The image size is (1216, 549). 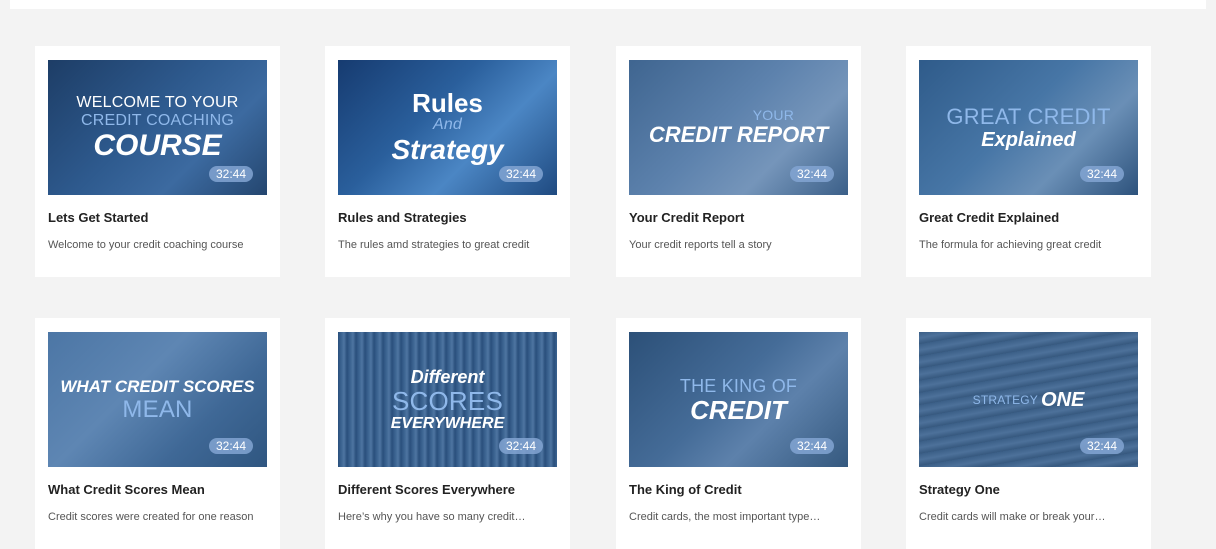 I want to click on course-title: What Credit Scores Mean, so click(x=160, y=489).